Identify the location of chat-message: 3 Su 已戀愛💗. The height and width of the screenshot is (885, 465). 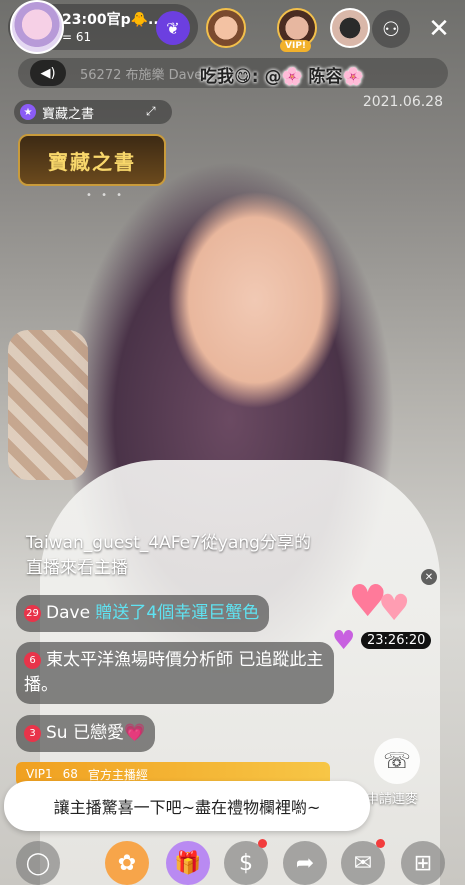
(86, 733).